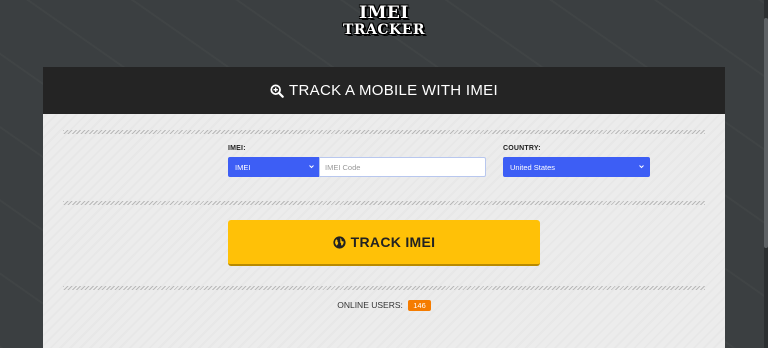 The image size is (768, 348). Describe the element at coordinates (370, 305) in the screenshot. I see `online-users-label: ONLINE USERS:` at that location.